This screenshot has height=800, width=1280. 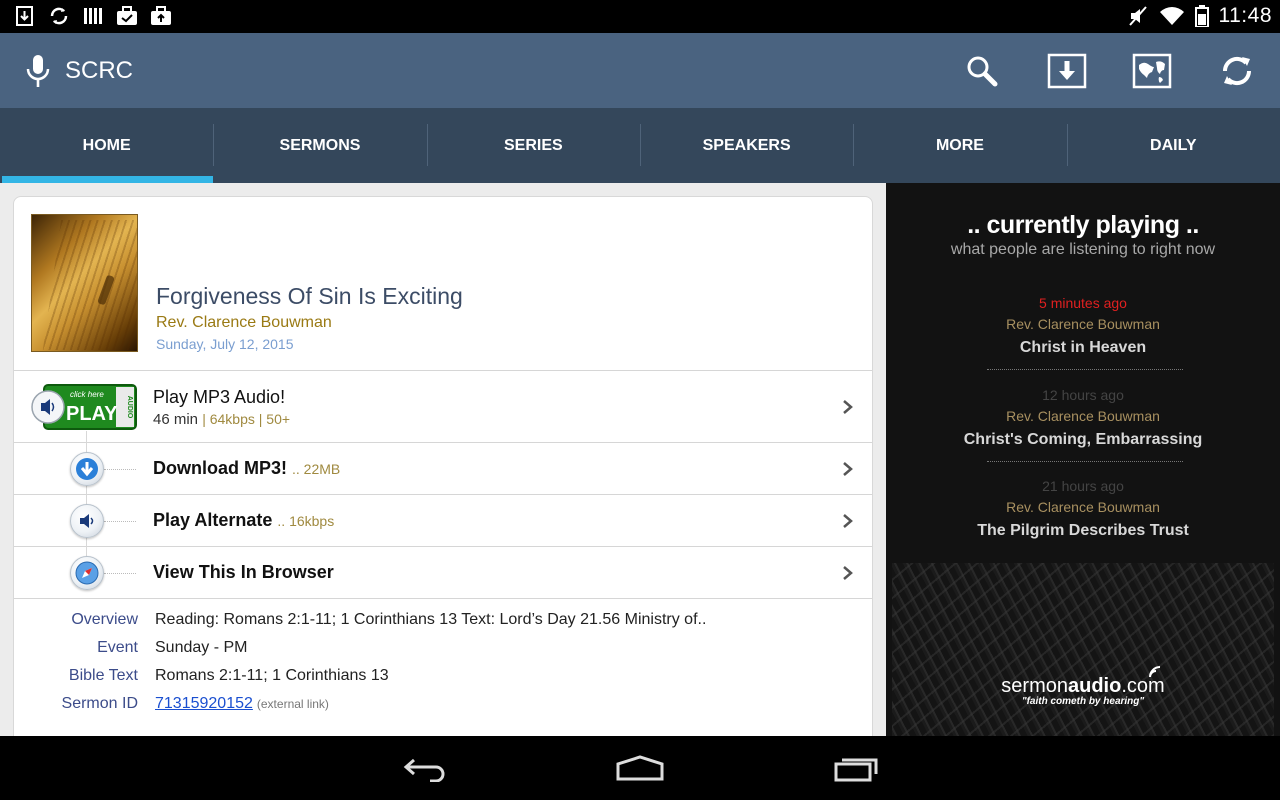 What do you see at coordinates (533, 145) in the screenshot?
I see `tab-series: SERIES` at bounding box center [533, 145].